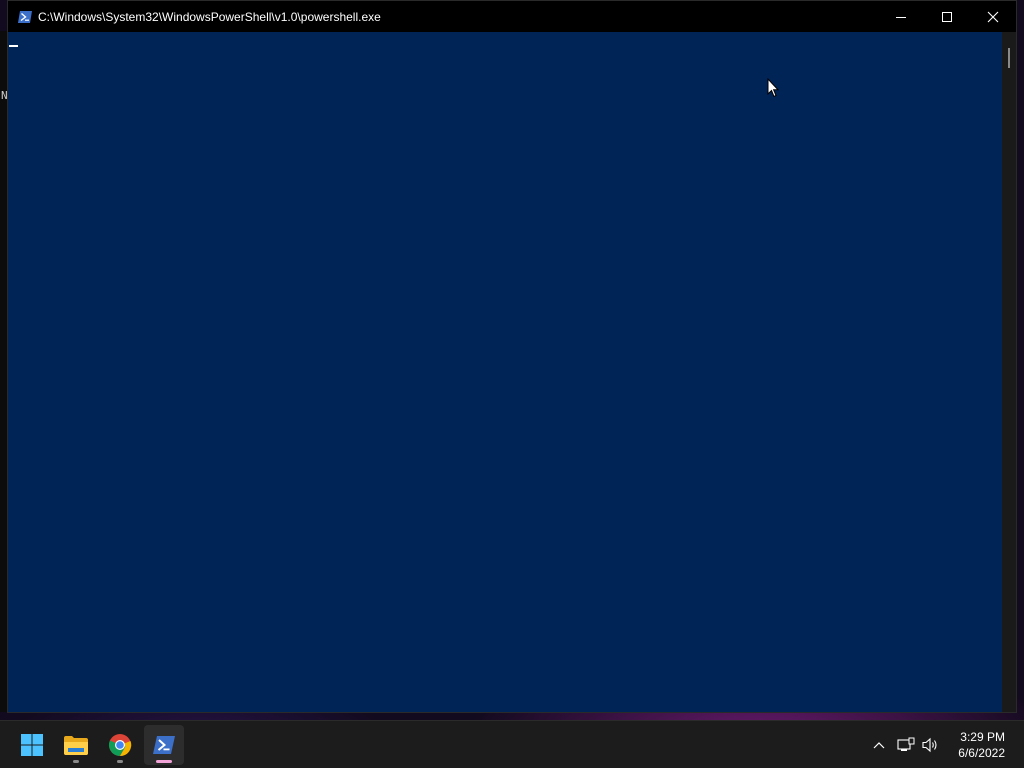 This screenshot has width=1024, height=768. I want to click on taskbar-chrome, so click(120, 745).